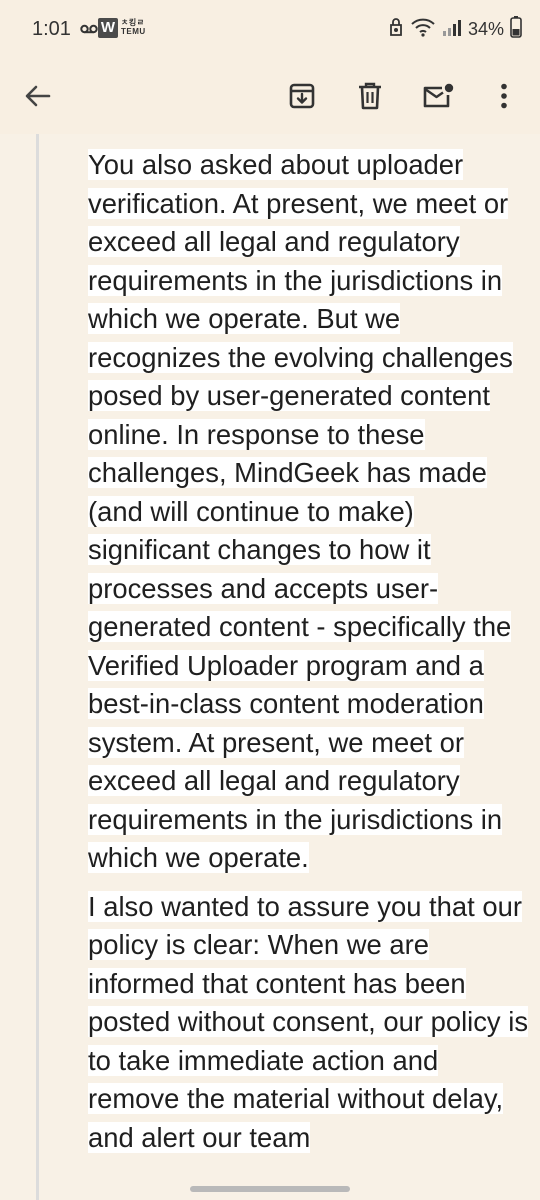 The width and height of the screenshot is (540, 1200). I want to click on status-right-group: 34%, so click(455, 29).